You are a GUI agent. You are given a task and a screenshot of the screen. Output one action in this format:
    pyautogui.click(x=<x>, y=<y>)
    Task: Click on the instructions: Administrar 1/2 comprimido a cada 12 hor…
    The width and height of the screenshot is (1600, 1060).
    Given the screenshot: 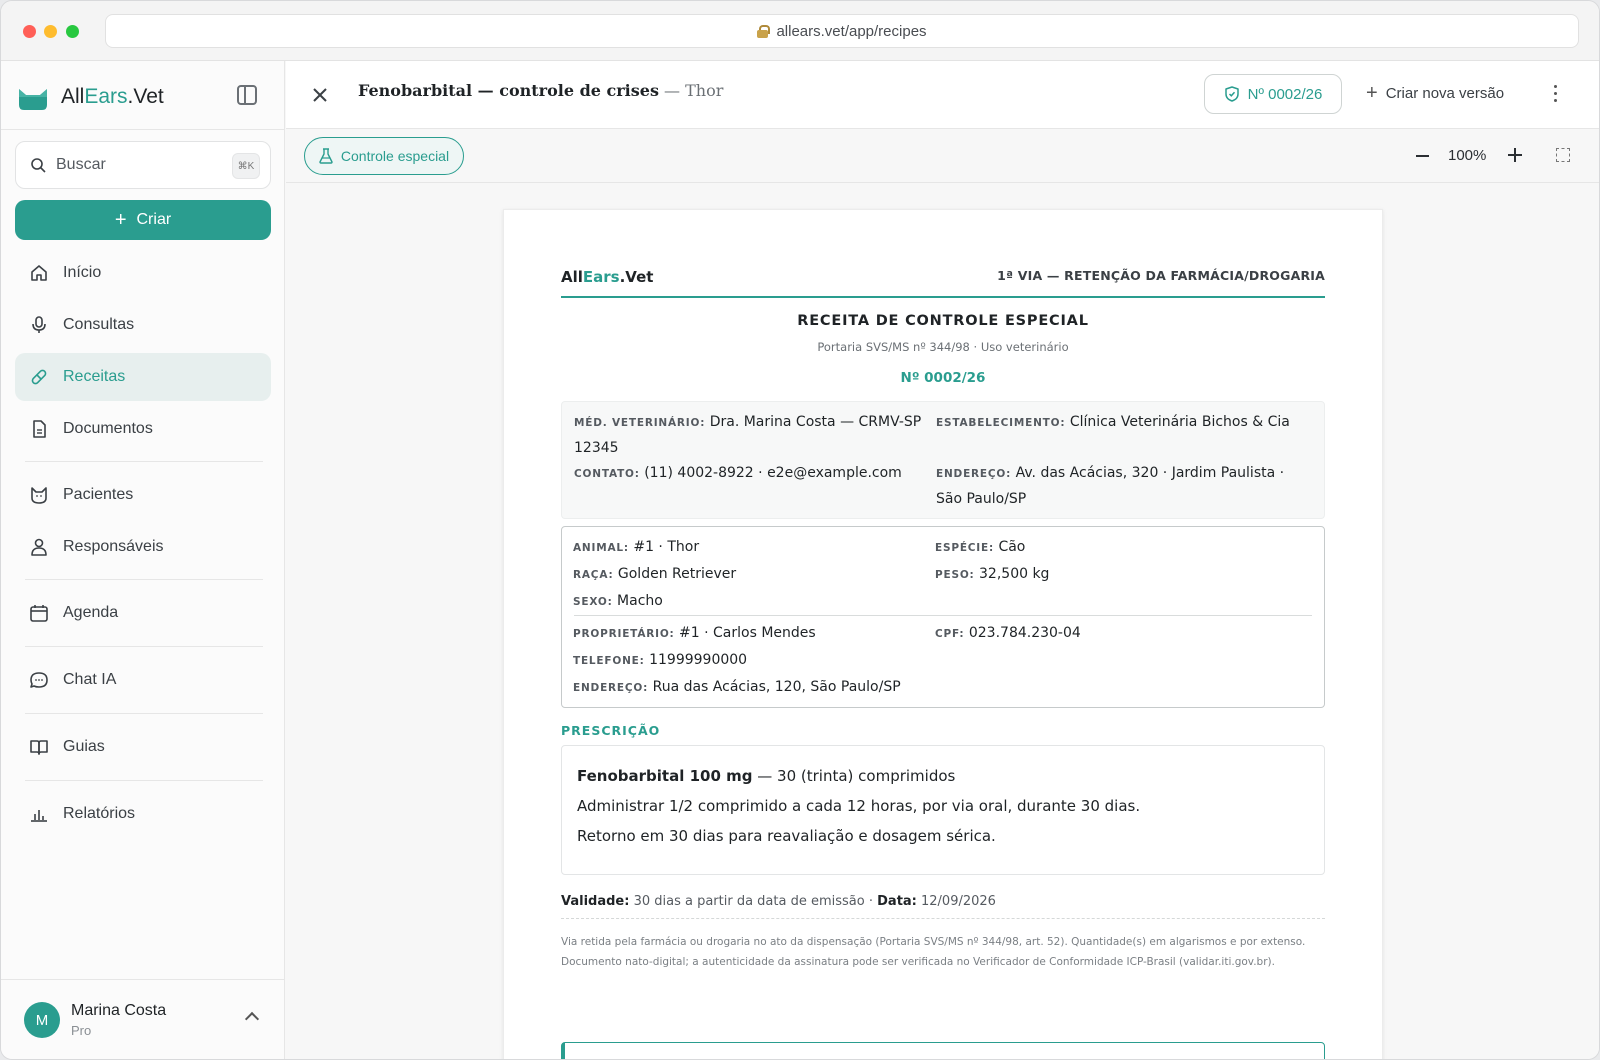 What is the action you would take?
    pyautogui.click(x=859, y=806)
    